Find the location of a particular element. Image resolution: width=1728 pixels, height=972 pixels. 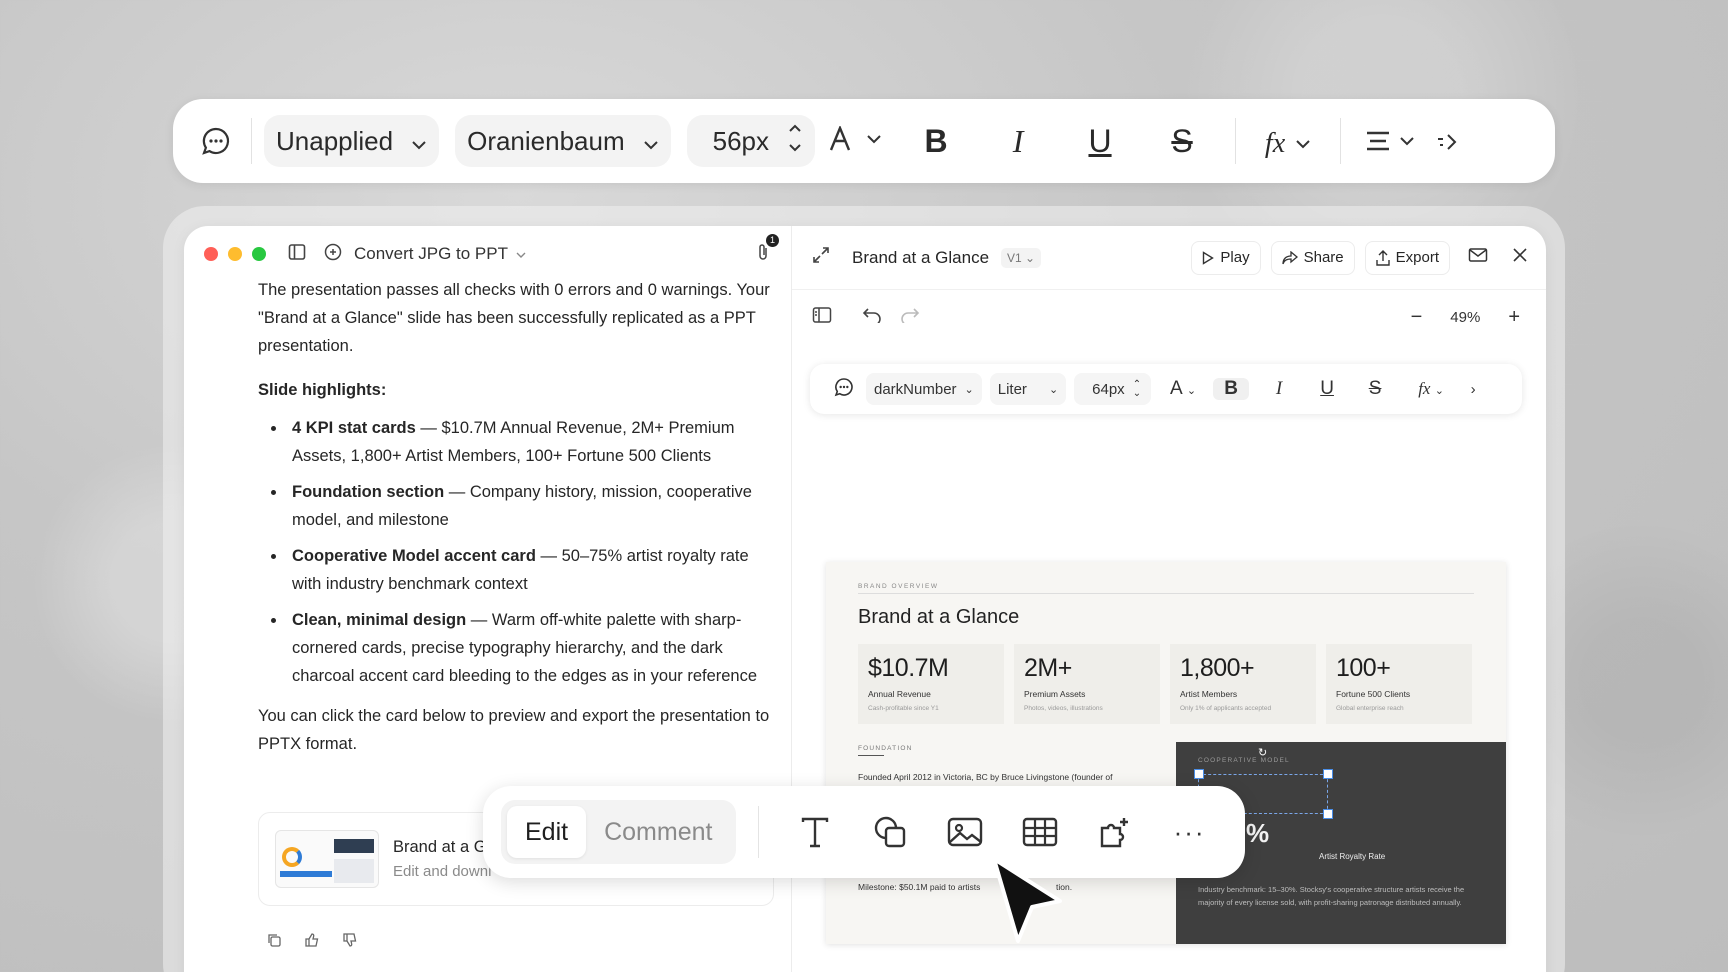

strikethrough-button: S is located at coordinates (1182, 141).